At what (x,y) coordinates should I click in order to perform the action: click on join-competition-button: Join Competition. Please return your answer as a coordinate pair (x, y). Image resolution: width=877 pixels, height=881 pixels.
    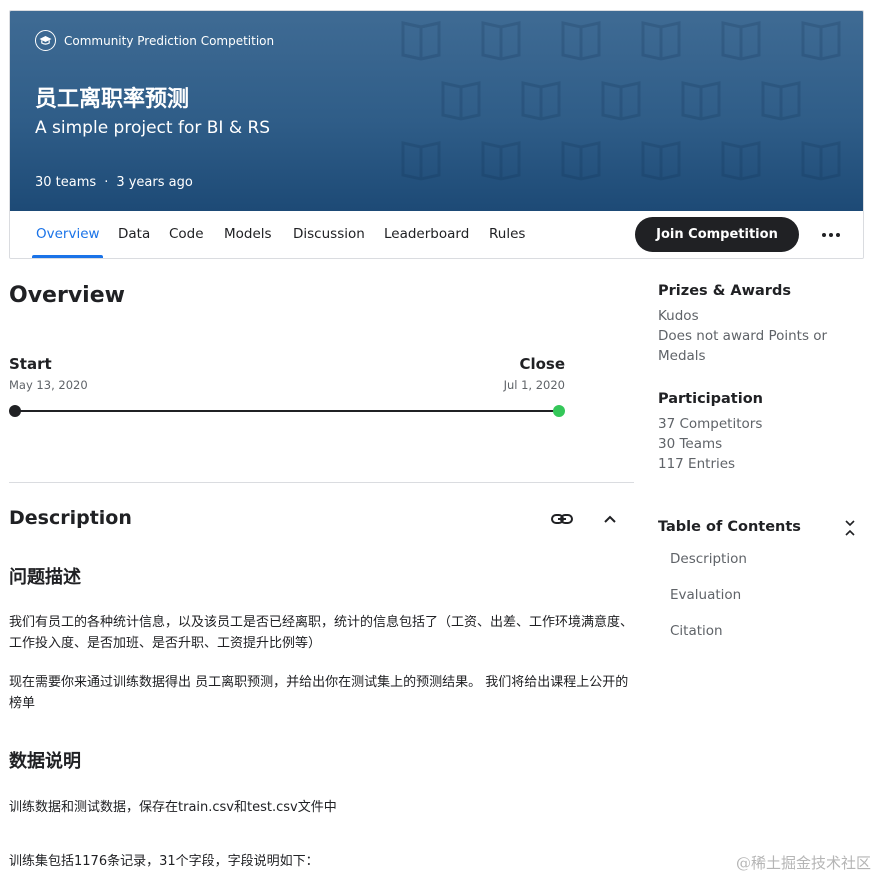
    Looking at the image, I should click on (717, 234).